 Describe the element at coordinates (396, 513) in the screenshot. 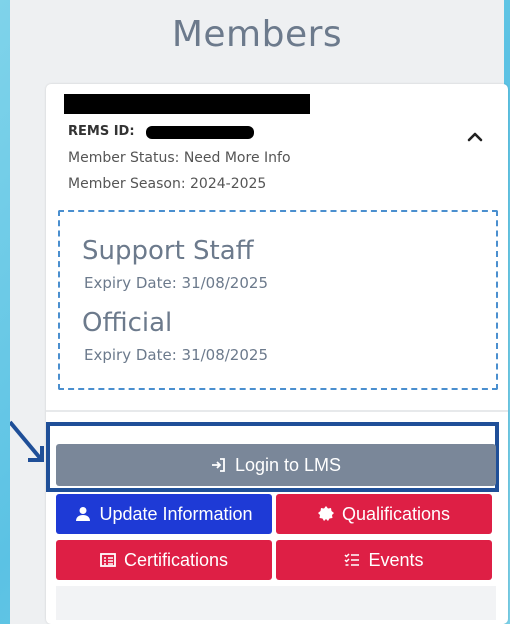

I see `qualifications-label: Qualifications` at that location.